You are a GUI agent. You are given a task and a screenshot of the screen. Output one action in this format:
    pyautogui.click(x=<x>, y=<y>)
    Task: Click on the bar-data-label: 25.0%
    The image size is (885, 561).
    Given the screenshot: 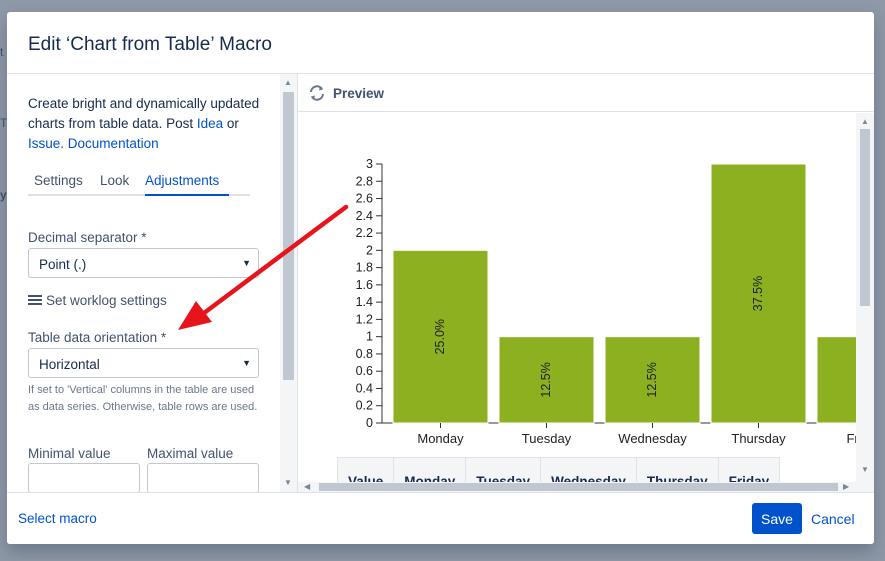 What is the action you would take?
    pyautogui.click(x=440, y=336)
    